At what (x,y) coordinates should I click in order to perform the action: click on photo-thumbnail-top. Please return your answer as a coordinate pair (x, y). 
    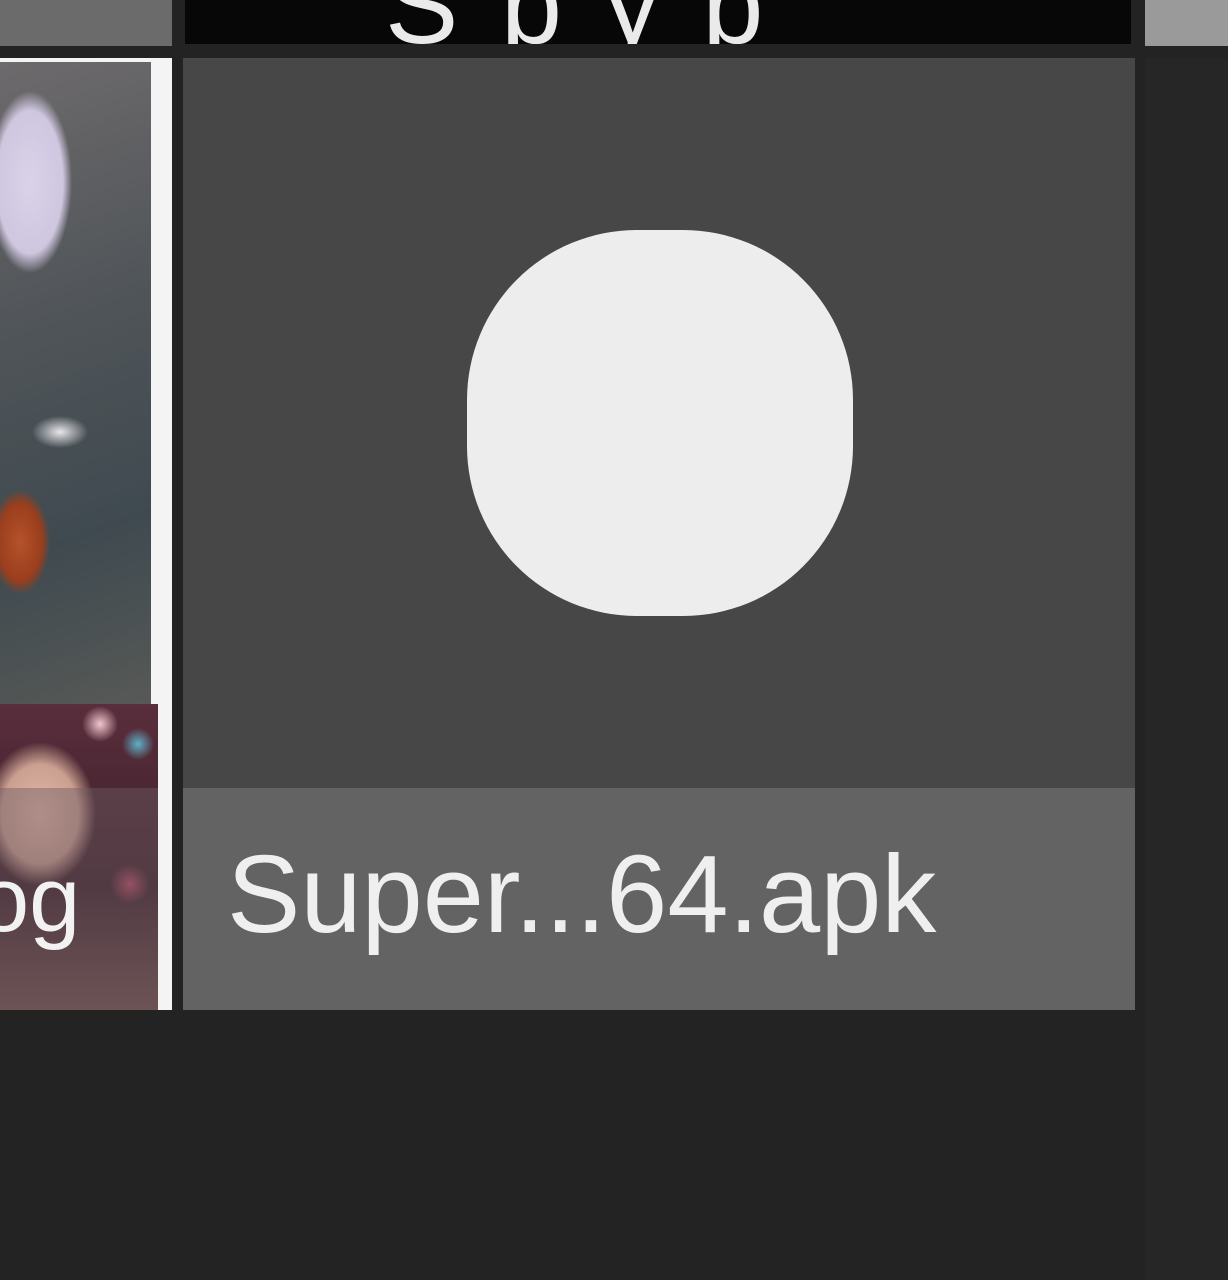
    Looking at the image, I should click on (75, 395).